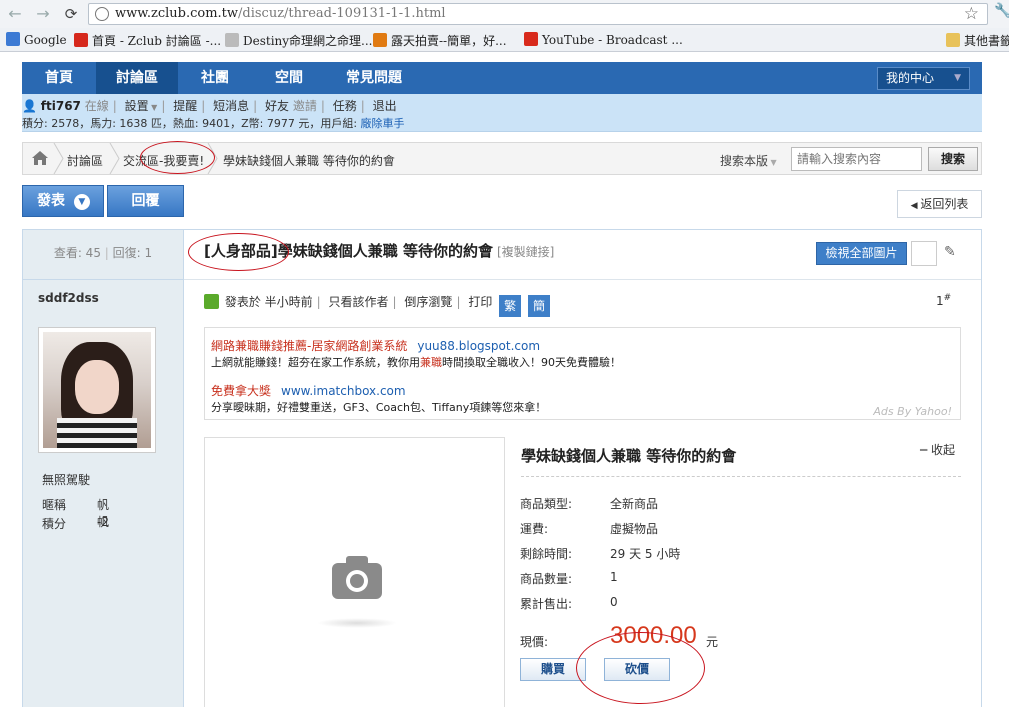 The width and height of the screenshot is (1009, 707). What do you see at coordinates (912, 411) in the screenshot?
I see `ads-by-label: Ads By Yahoo!` at bounding box center [912, 411].